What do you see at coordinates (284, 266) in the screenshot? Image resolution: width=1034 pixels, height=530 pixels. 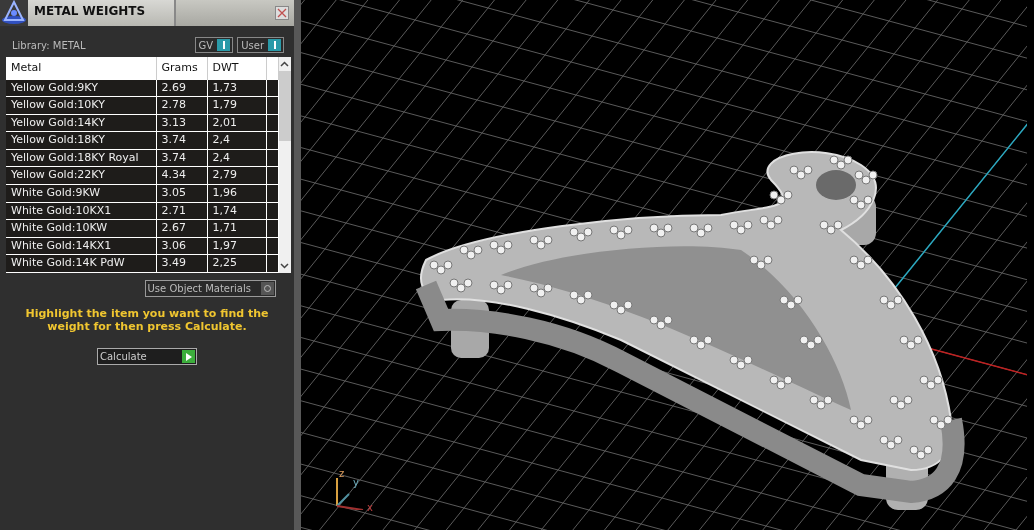 I see `scroll-down-icon` at bounding box center [284, 266].